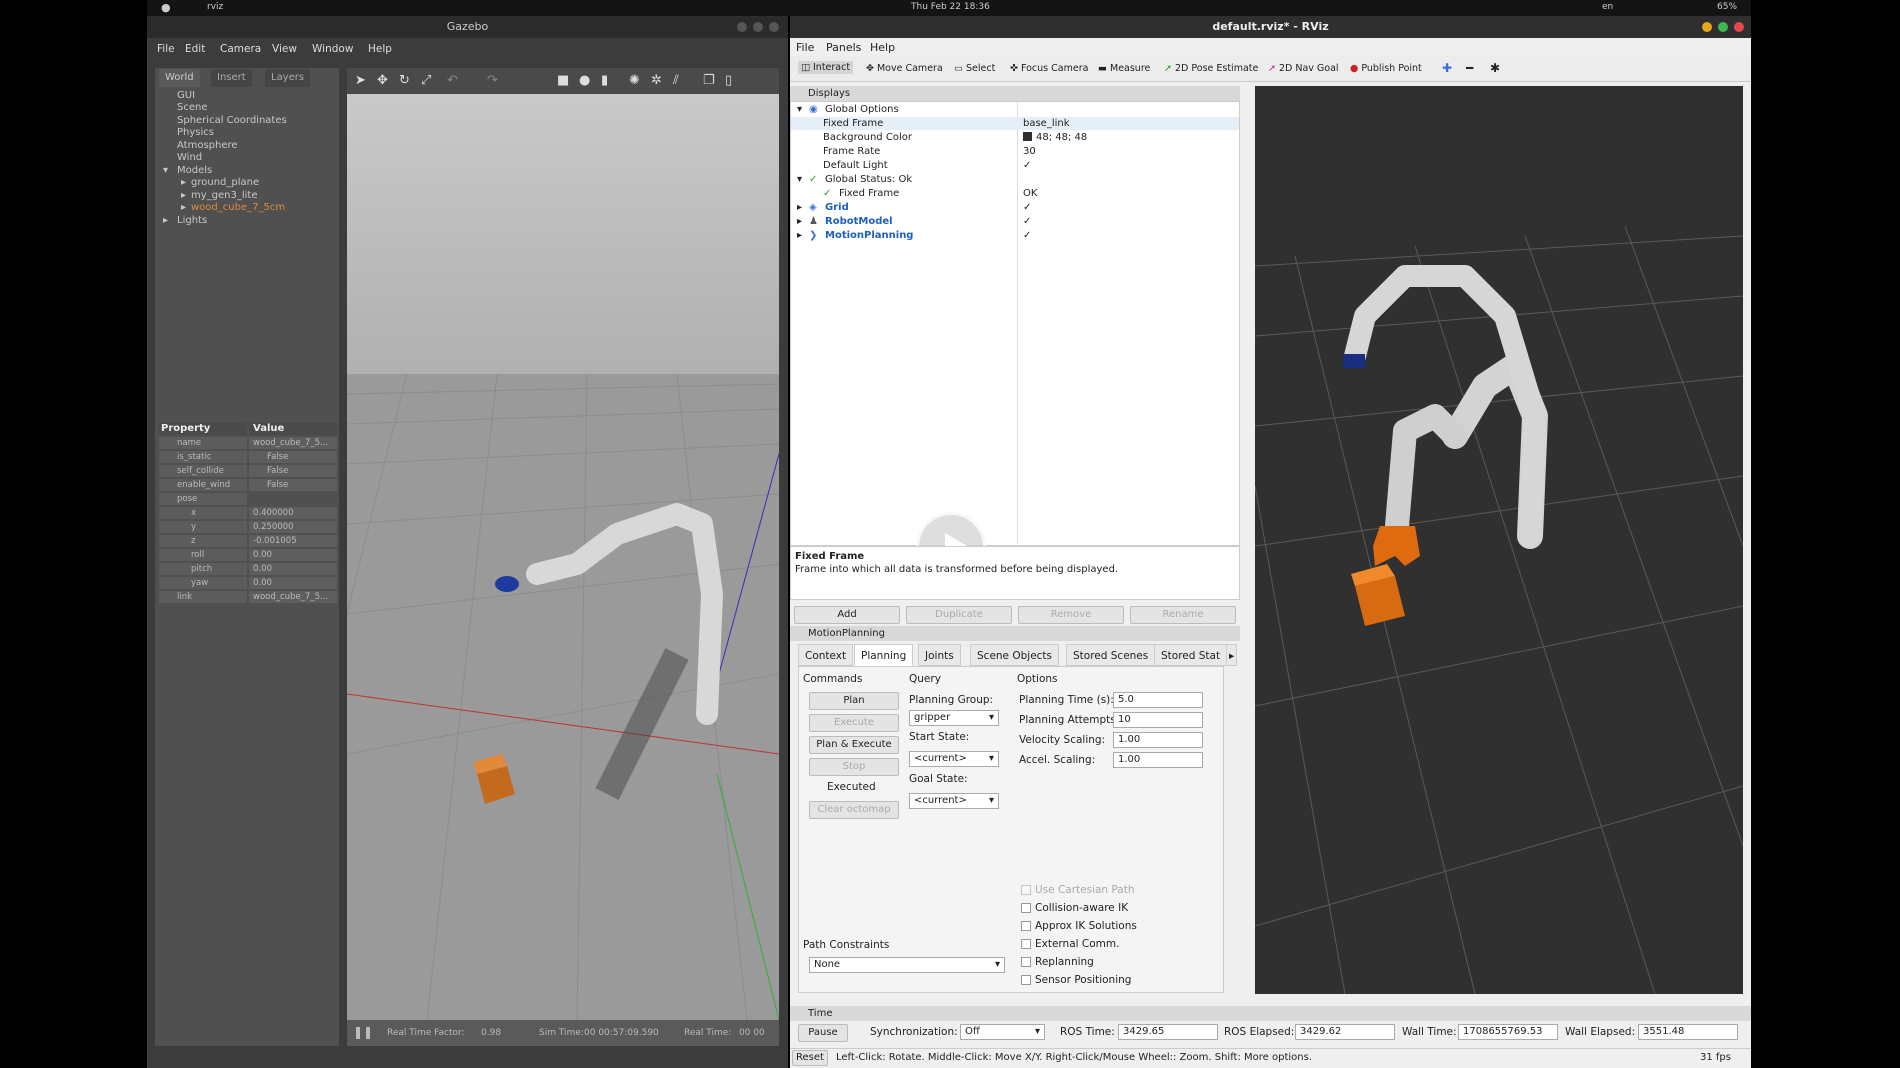 This screenshot has width=1900, height=1068. Describe the element at coordinates (426, 80) in the screenshot. I see `scale-icon: ⤢` at that location.